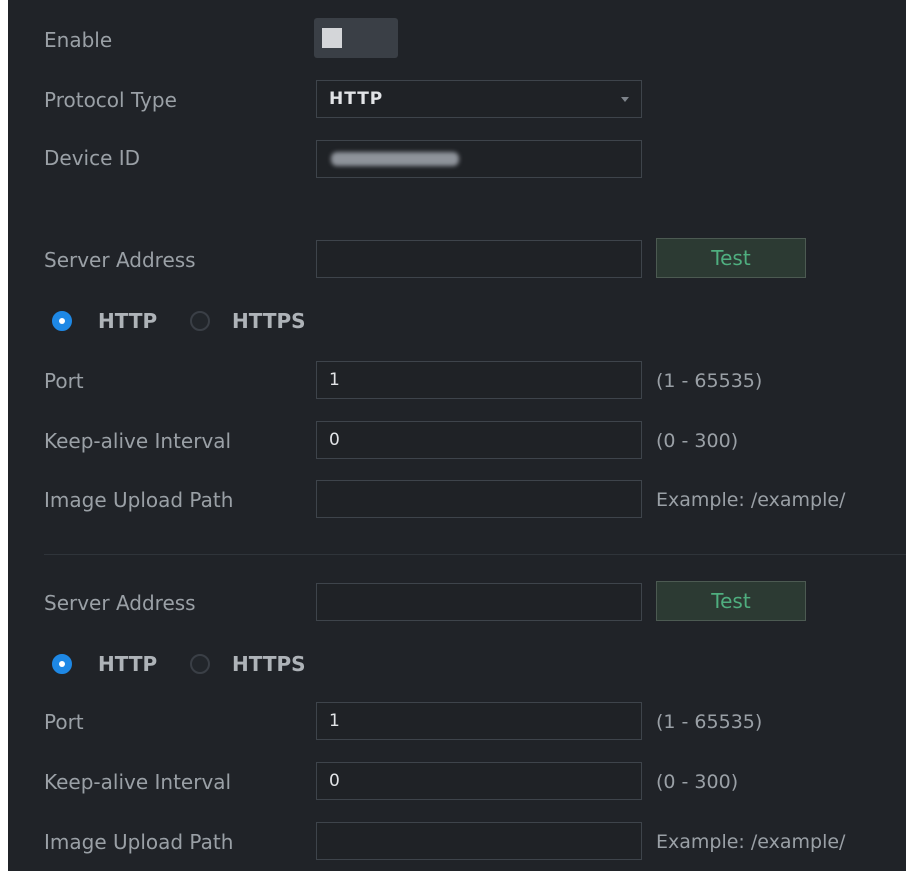 This screenshot has height=871, width=906. Describe the element at coordinates (332, 38) in the screenshot. I see `toggle-knob` at that location.